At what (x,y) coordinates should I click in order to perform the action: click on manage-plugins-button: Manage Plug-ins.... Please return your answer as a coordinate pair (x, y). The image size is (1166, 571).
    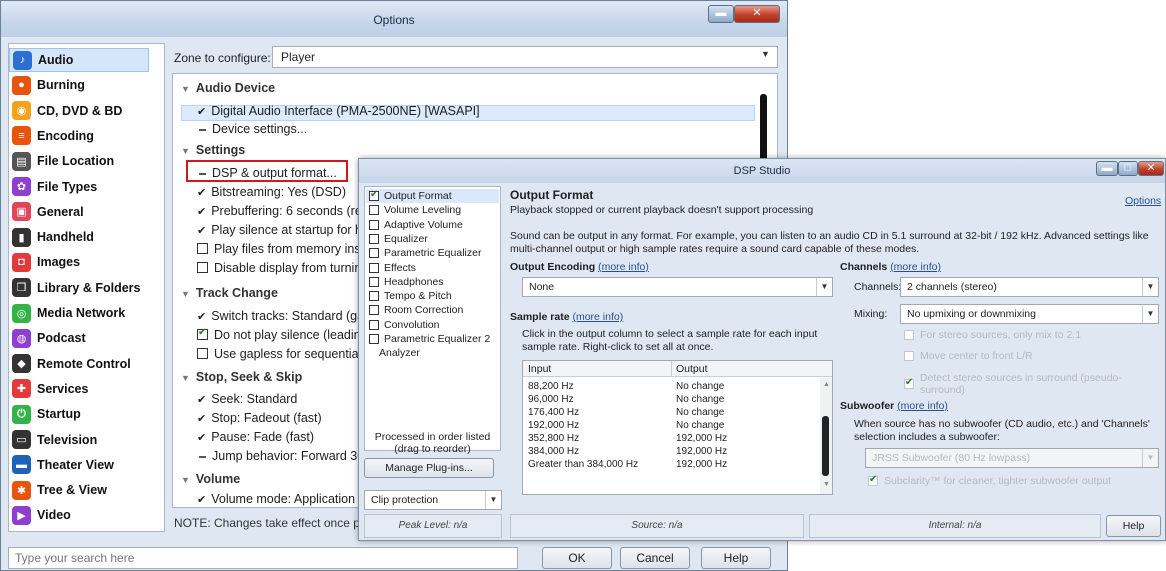
    Looking at the image, I should click on (429, 468).